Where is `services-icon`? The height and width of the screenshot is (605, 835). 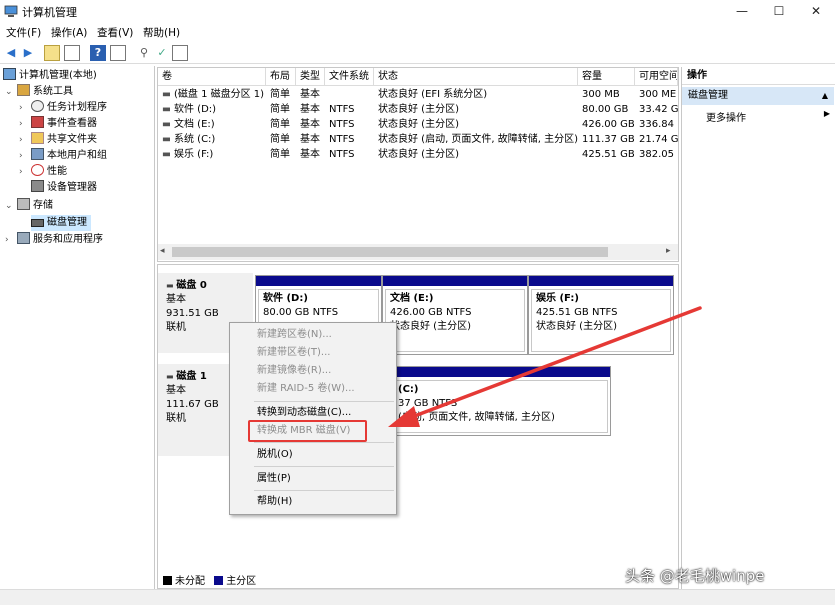
services-icon is located at coordinates (23, 238).